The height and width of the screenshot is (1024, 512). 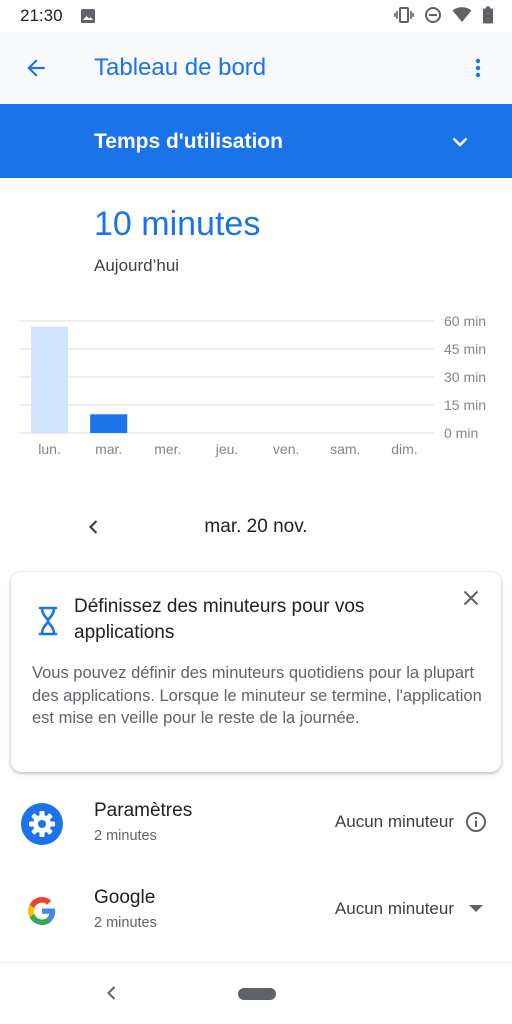 What do you see at coordinates (444, 15) in the screenshot?
I see `status-icons` at bounding box center [444, 15].